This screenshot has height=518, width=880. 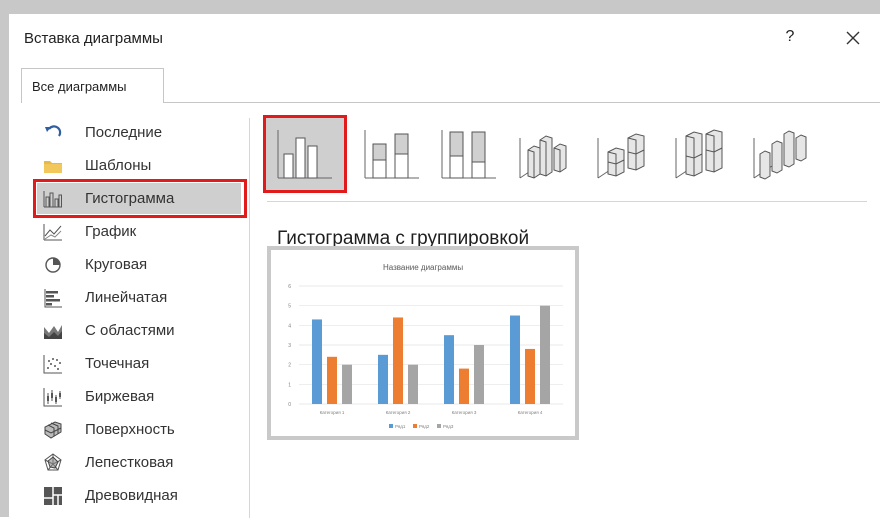 I want to click on close-button, so click(x=853, y=38).